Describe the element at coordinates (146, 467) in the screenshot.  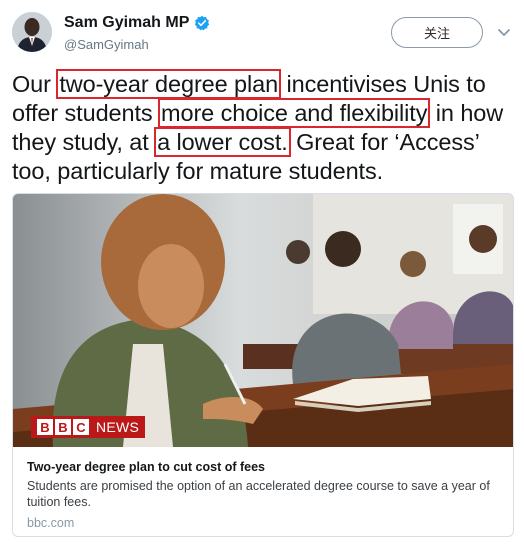
I see `card-title: Two-year degree plan to cut cost of fees` at that location.